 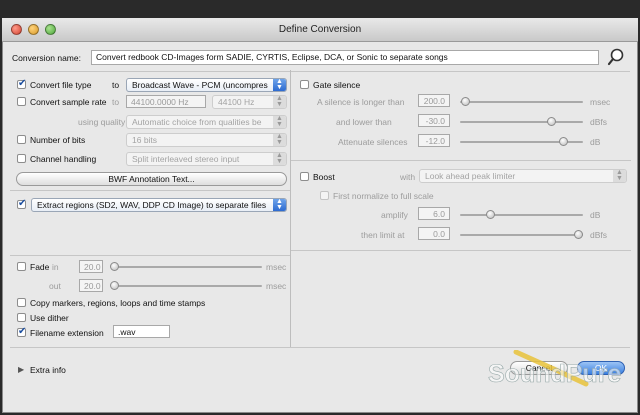 I want to click on filename-extension-checkbox, so click(x=21, y=331).